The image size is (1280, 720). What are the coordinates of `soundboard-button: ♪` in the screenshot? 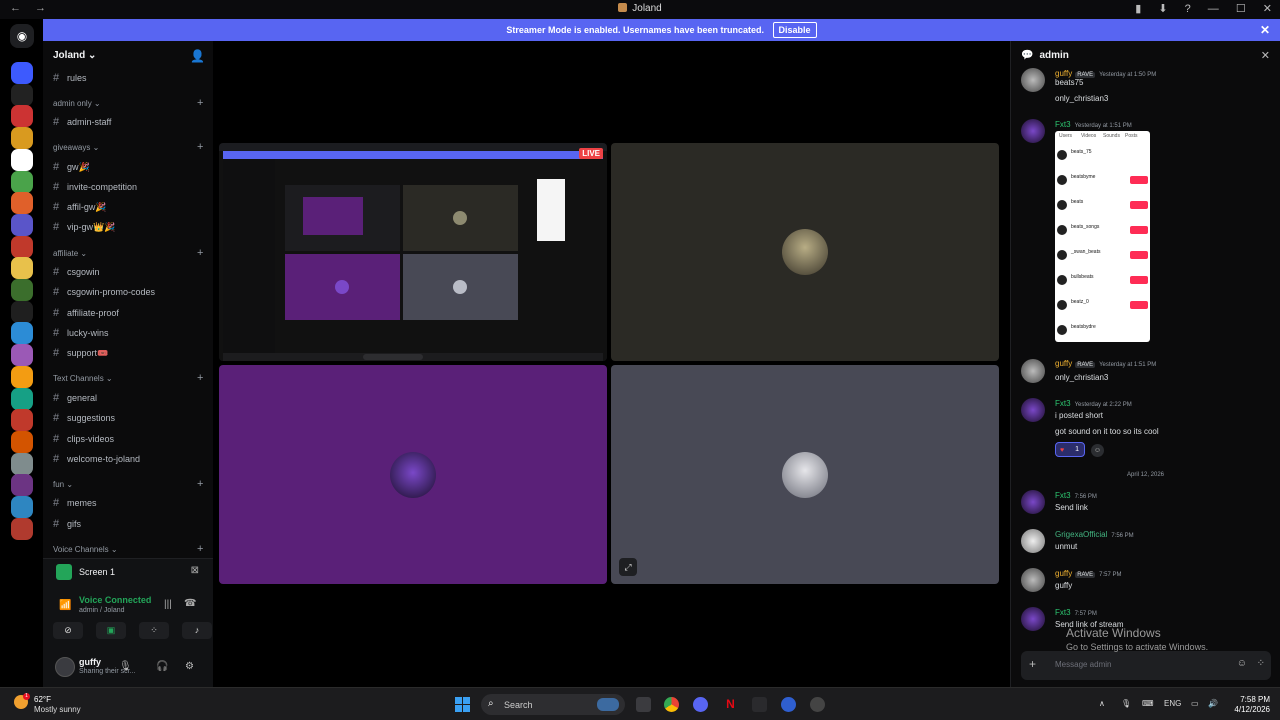 It's located at (197, 630).